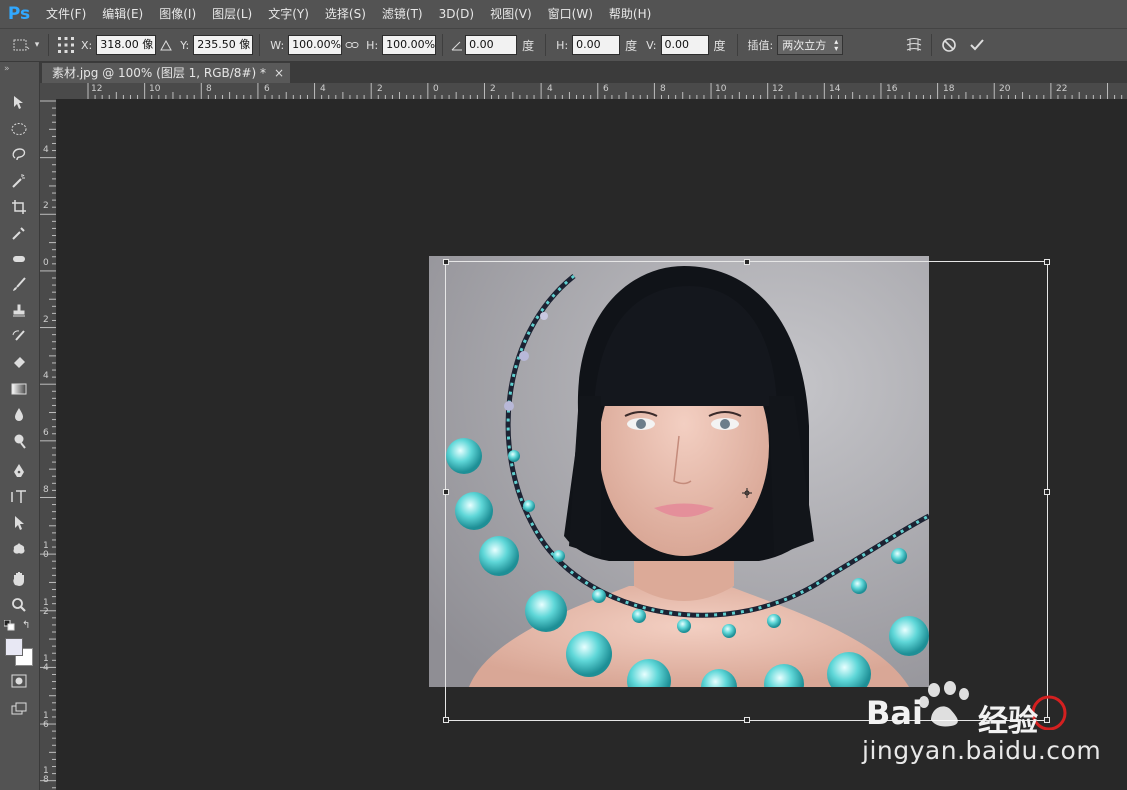 This screenshot has height=790, width=1127. Describe the element at coordinates (19, 605) in the screenshot. I see `zoom-tool-icon` at that location.